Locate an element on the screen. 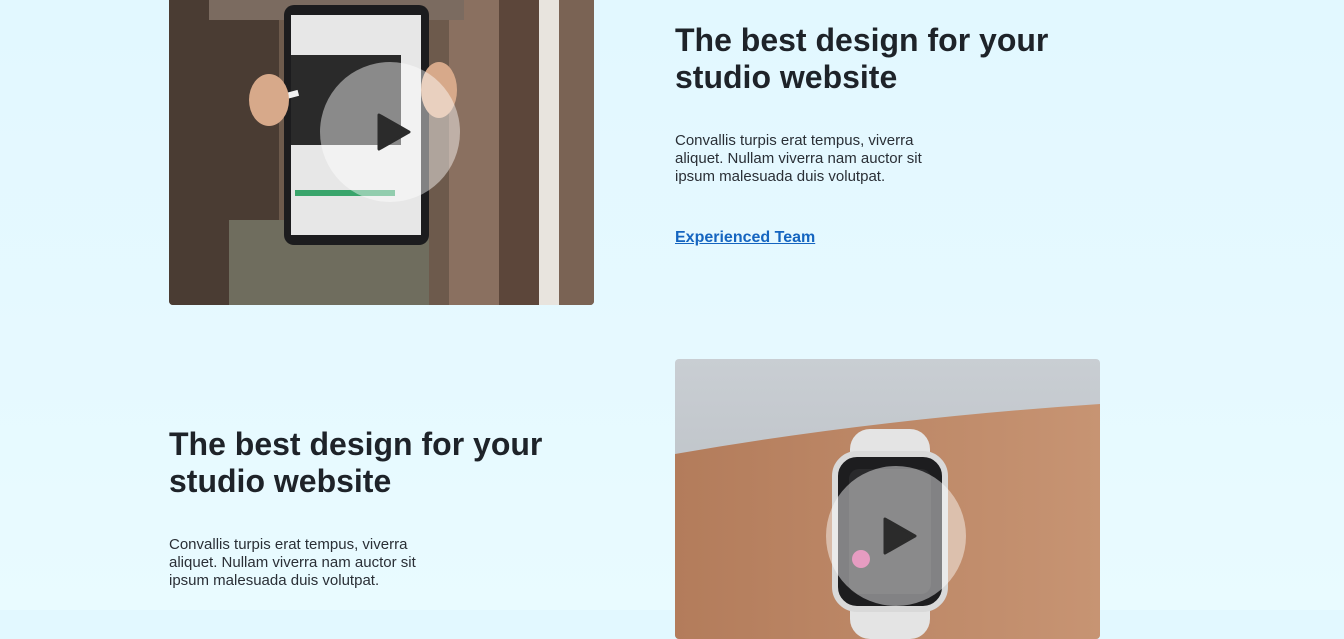 The image size is (1344, 639). experienced-team-link: Experienced Team is located at coordinates (745, 238).